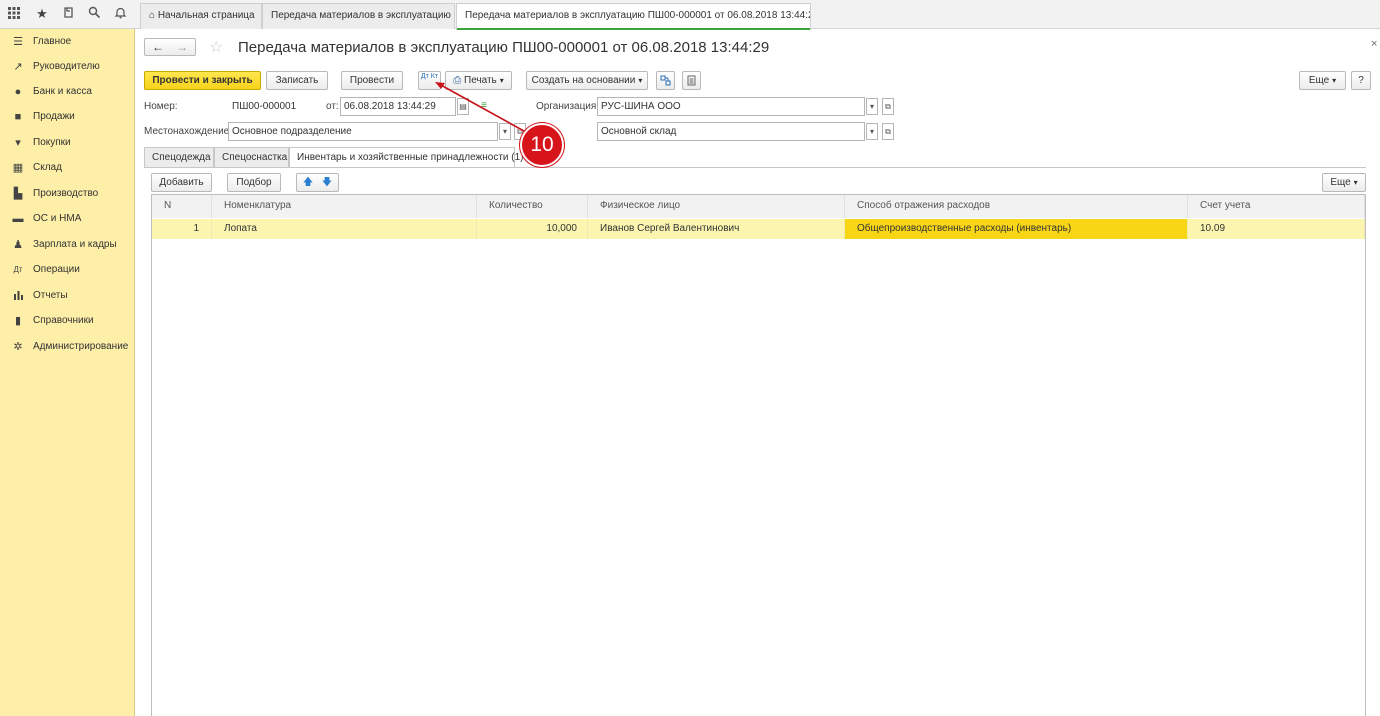 This screenshot has height=716, width=1380. I want to click on sidebar-item-management: ↗ Руководителю, so click(67, 68).